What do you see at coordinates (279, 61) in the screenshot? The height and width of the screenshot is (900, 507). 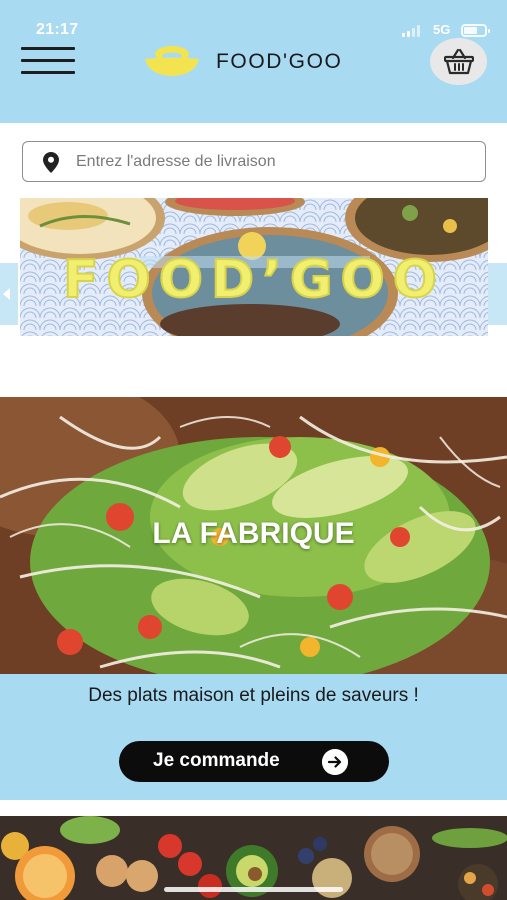 I see `brand-name: FOOD'GOO` at bounding box center [279, 61].